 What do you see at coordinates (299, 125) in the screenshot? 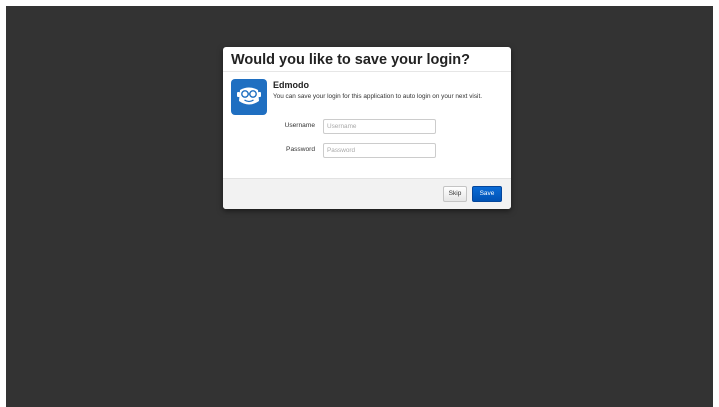
I see `username-label: Username` at bounding box center [299, 125].